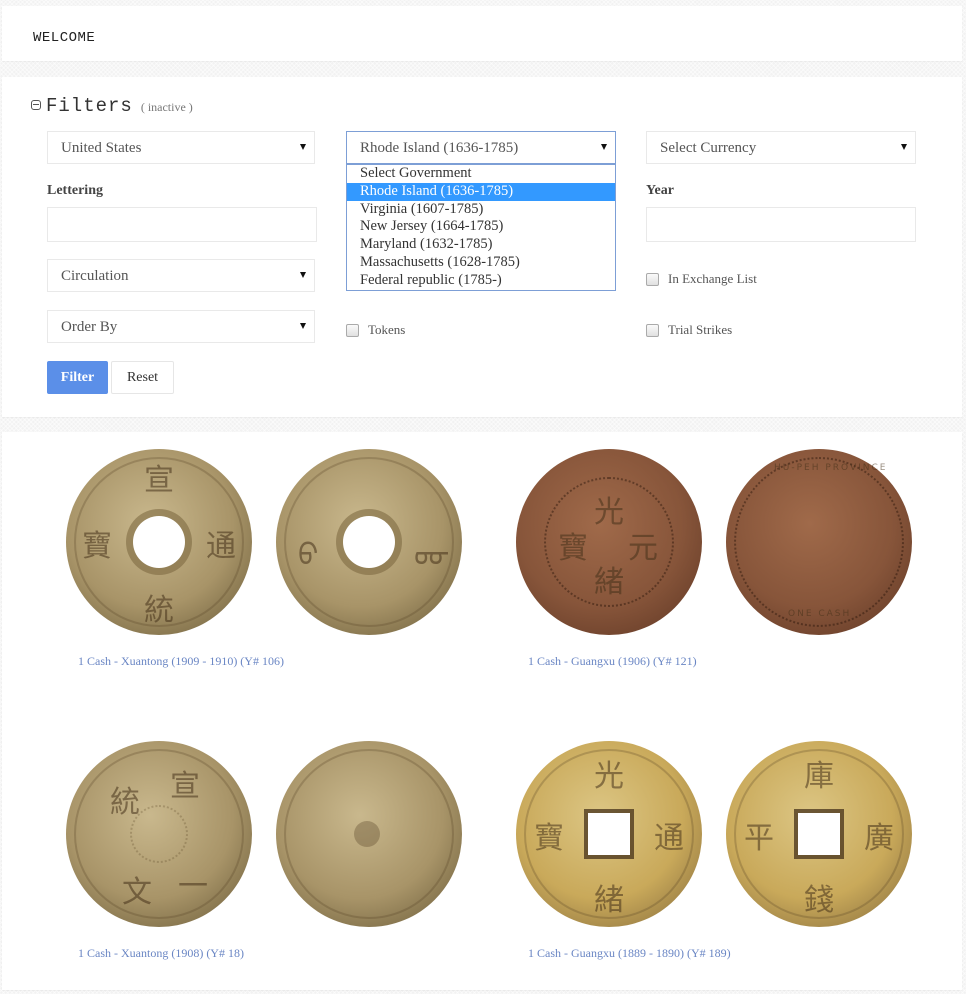  I want to click on currency-select-value: Select Currency, so click(708, 148).